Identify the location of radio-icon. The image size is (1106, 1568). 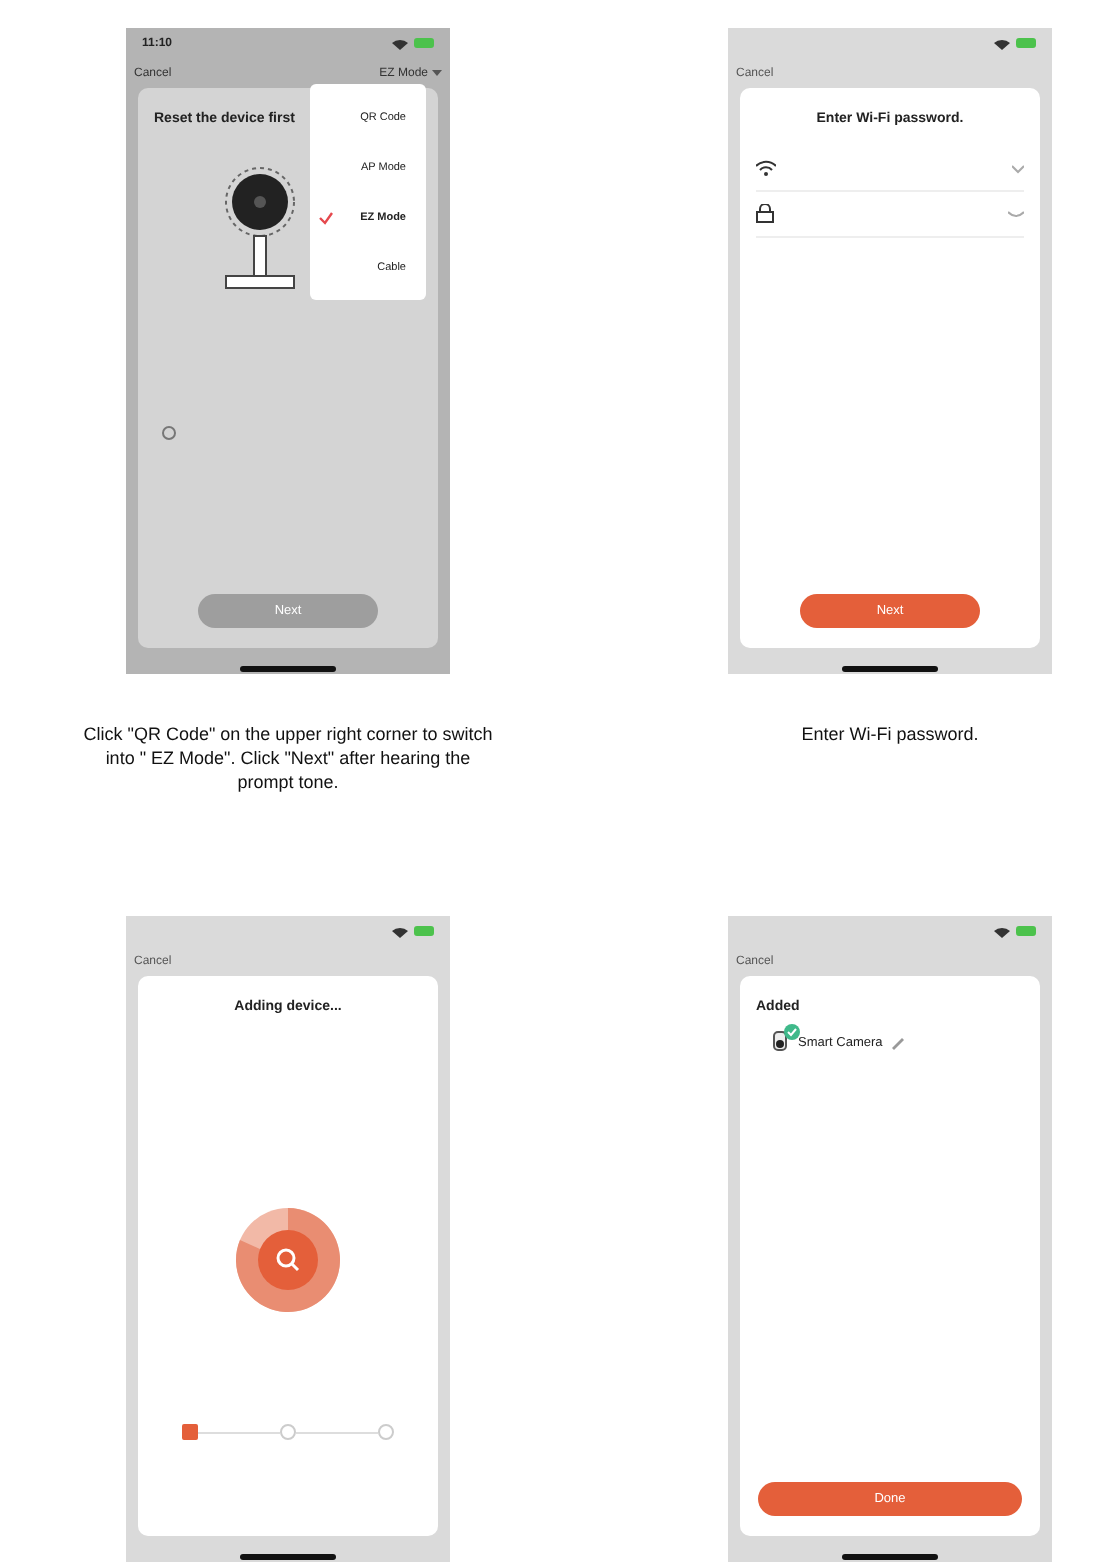
(169, 432).